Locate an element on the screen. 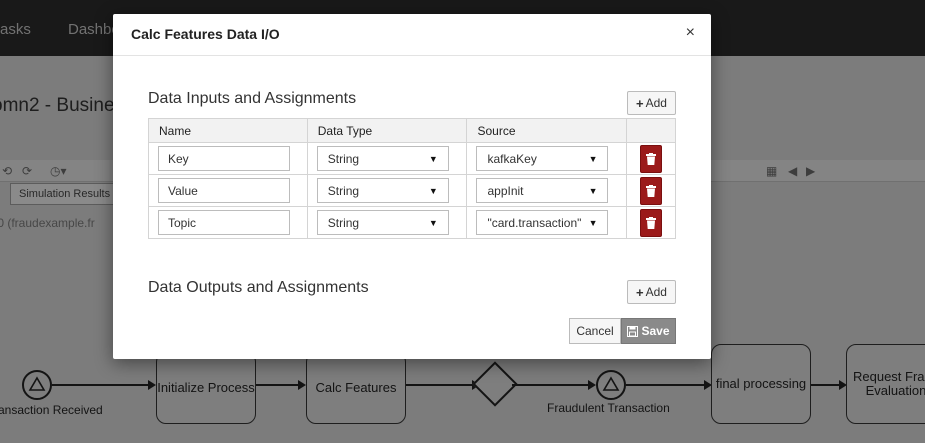 The width and height of the screenshot is (925, 443). source-value: kafkaKey is located at coordinates (512, 158).